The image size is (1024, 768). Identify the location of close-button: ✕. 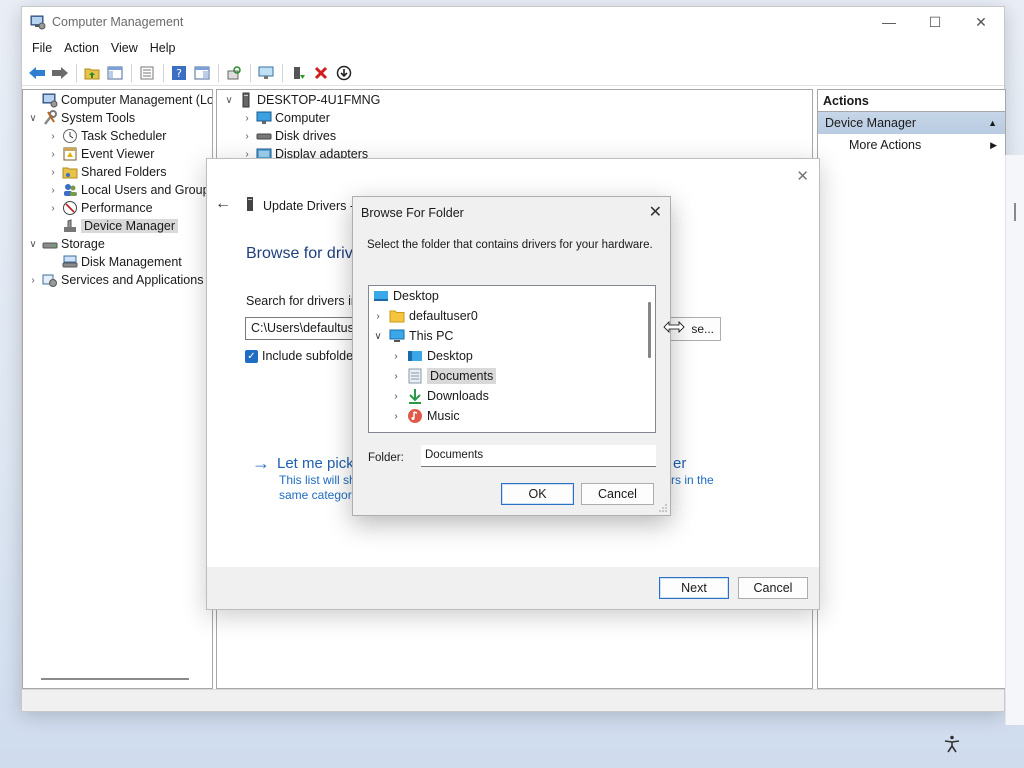
(981, 22).